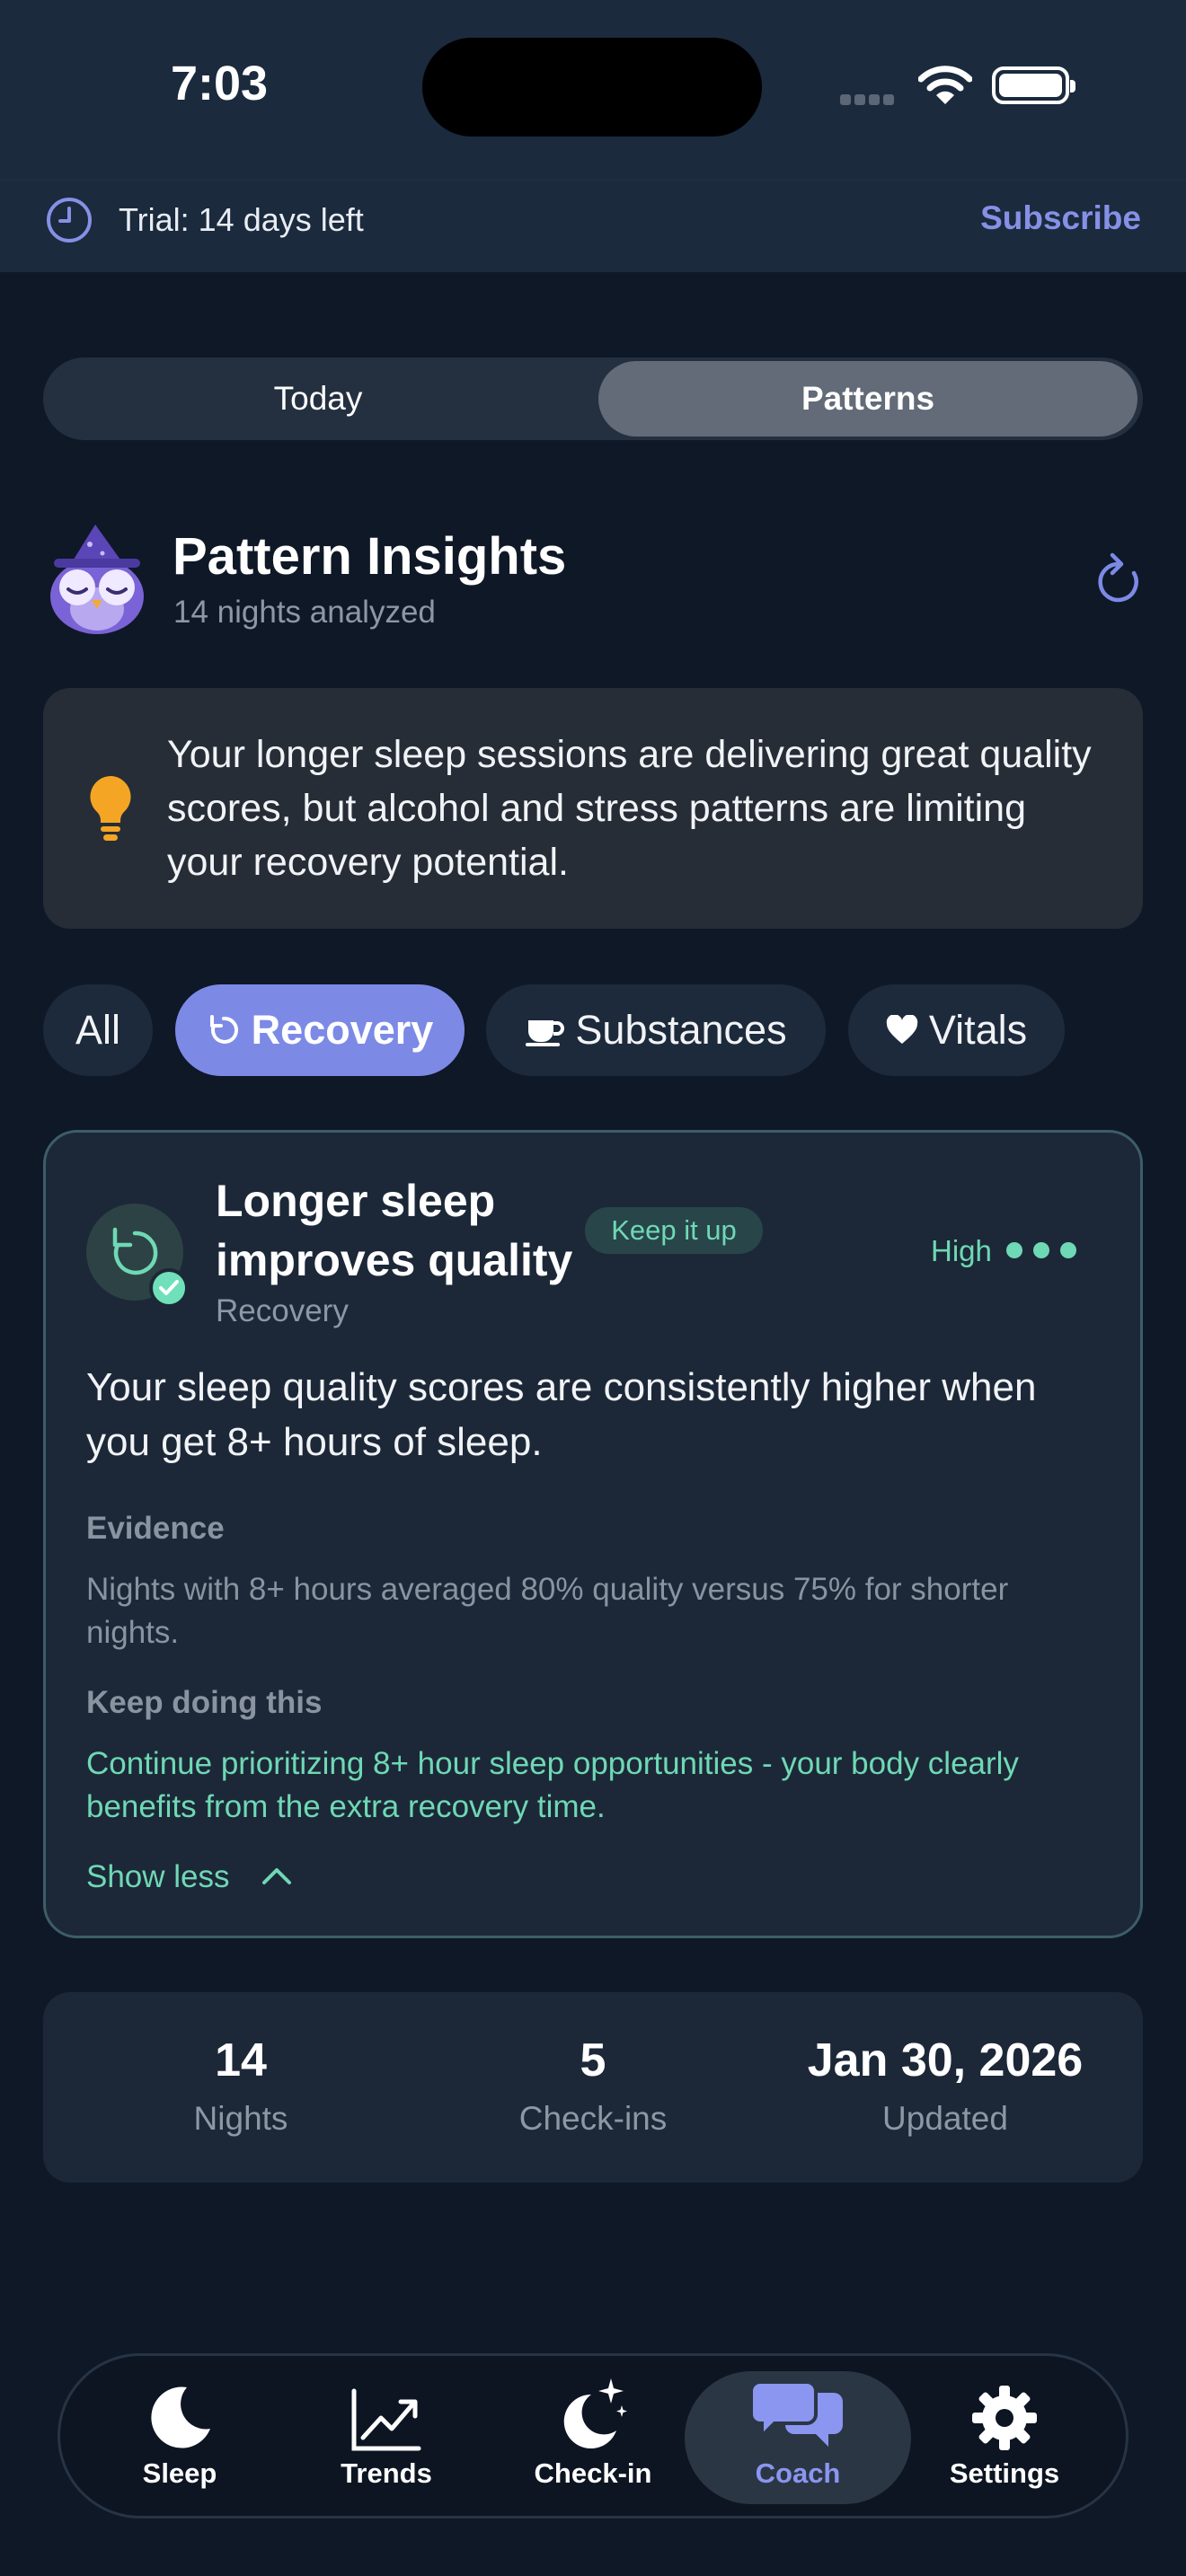 This screenshot has width=1186, height=2576. Describe the element at coordinates (220, 83) in the screenshot. I see `status-time: 7:03` at that location.